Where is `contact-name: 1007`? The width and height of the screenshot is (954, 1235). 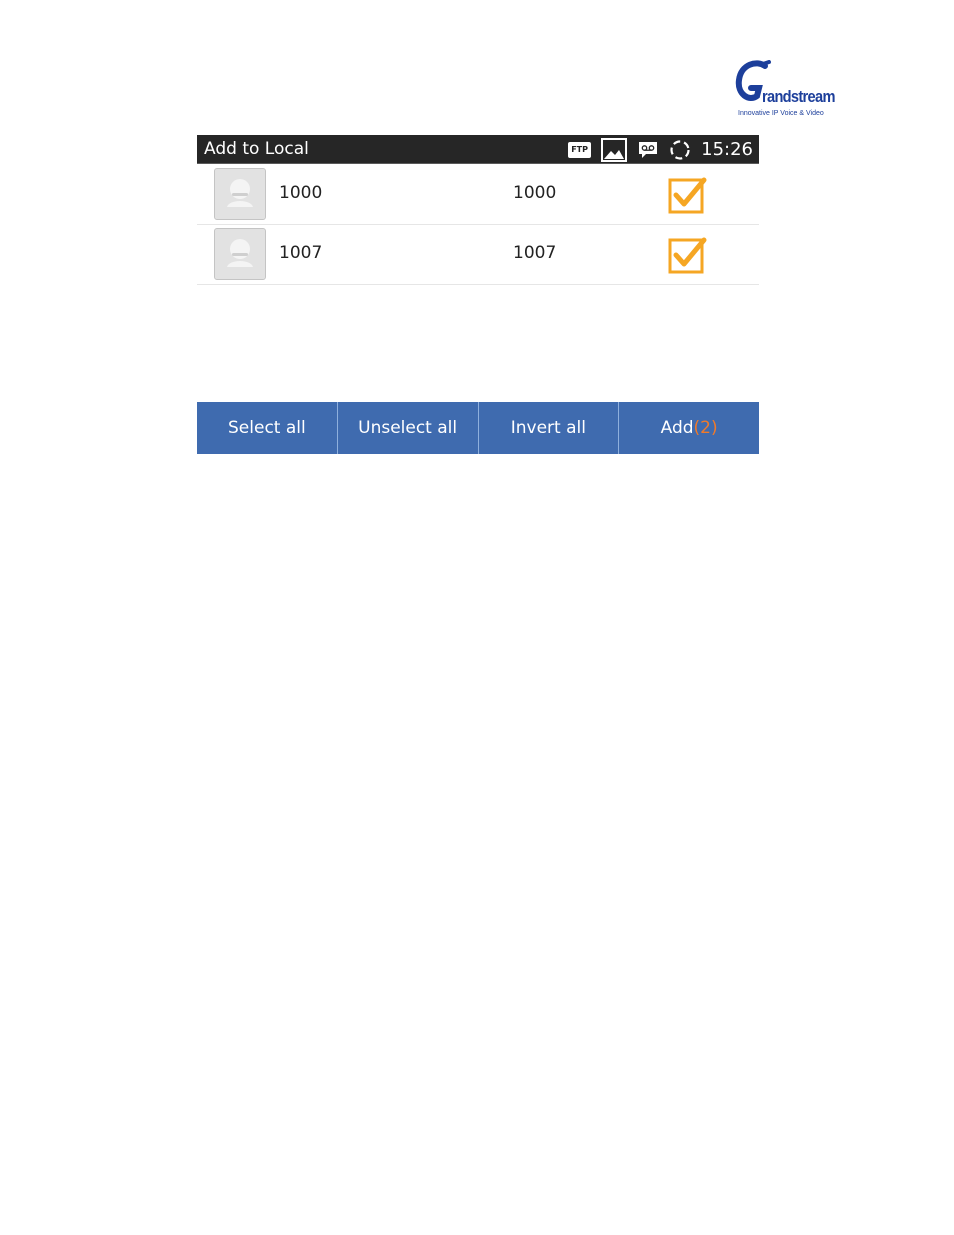 contact-name: 1007 is located at coordinates (301, 253).